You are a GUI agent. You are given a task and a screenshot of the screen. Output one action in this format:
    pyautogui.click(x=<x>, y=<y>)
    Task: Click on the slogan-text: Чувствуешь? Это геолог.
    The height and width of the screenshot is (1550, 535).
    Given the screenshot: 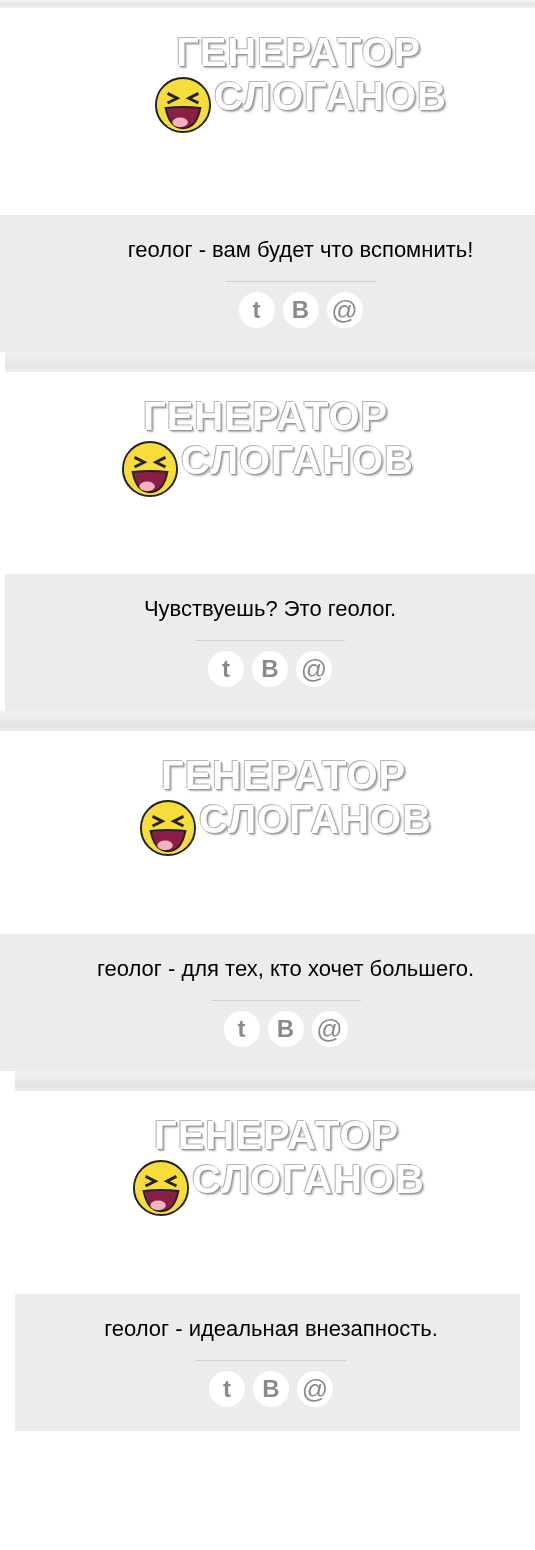 What is the action you would take?
    pyautogui.click(x=270, y=609)
    